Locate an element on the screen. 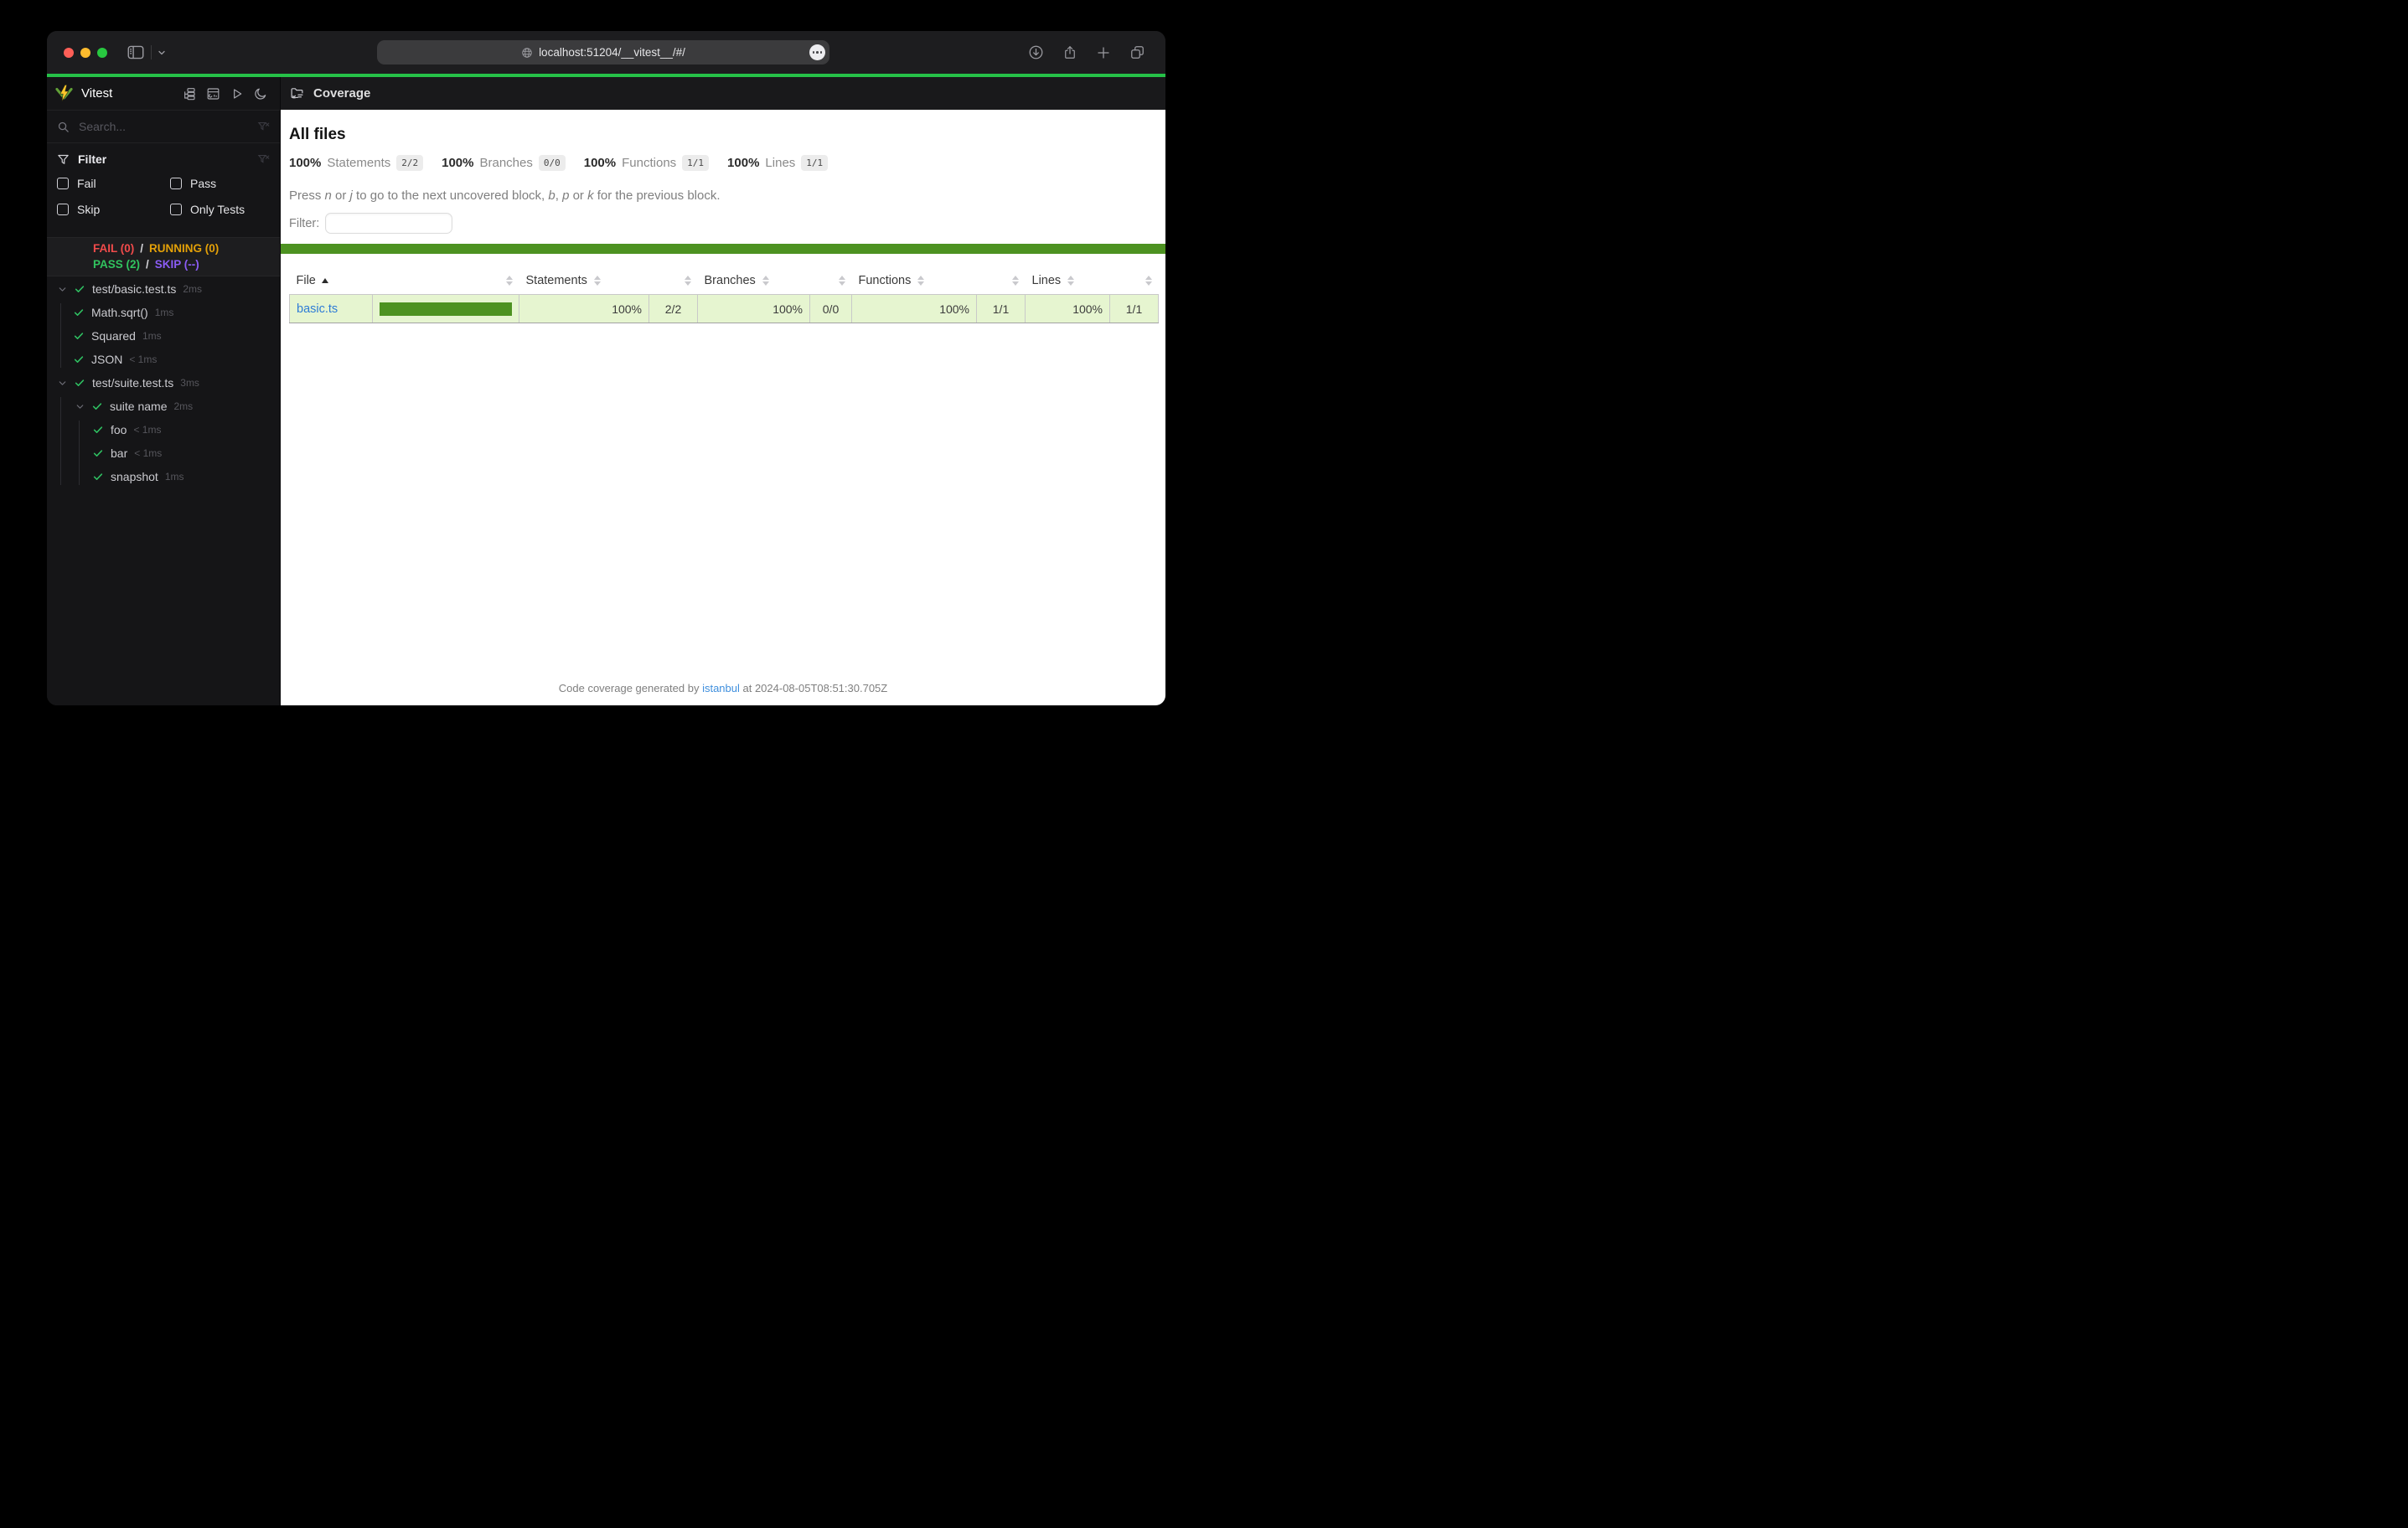 Image resolution: width=2408 pixels, height=1528 pixels. col-header-bar-sort is located at coordinates (446, 281).